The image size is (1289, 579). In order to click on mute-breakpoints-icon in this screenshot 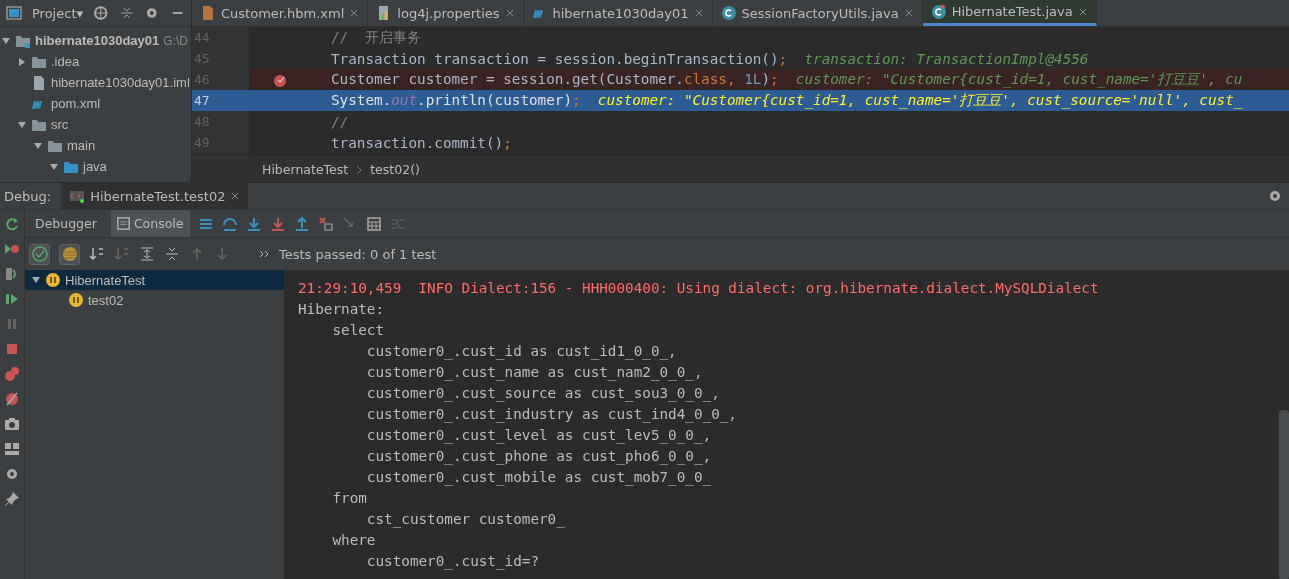, I will do `click(12, 399)`.